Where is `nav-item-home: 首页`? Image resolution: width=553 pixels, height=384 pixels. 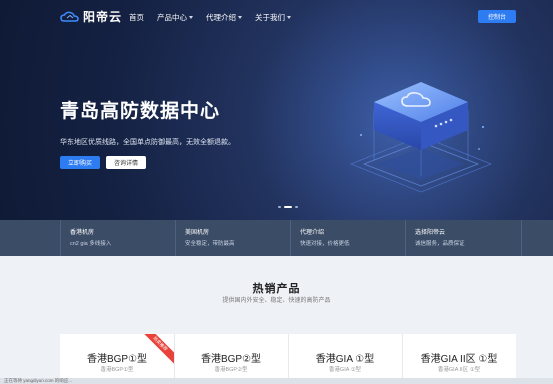
nav-item-home: 首页 is located at coordinates (136, 17).